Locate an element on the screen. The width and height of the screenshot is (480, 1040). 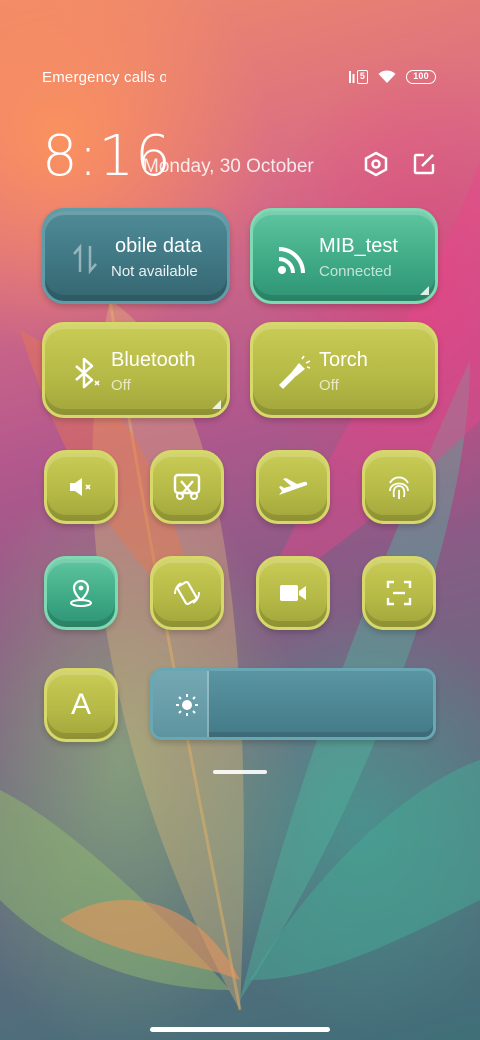
wifi-network-name: MIB_test is located at coordinates (358, 246).